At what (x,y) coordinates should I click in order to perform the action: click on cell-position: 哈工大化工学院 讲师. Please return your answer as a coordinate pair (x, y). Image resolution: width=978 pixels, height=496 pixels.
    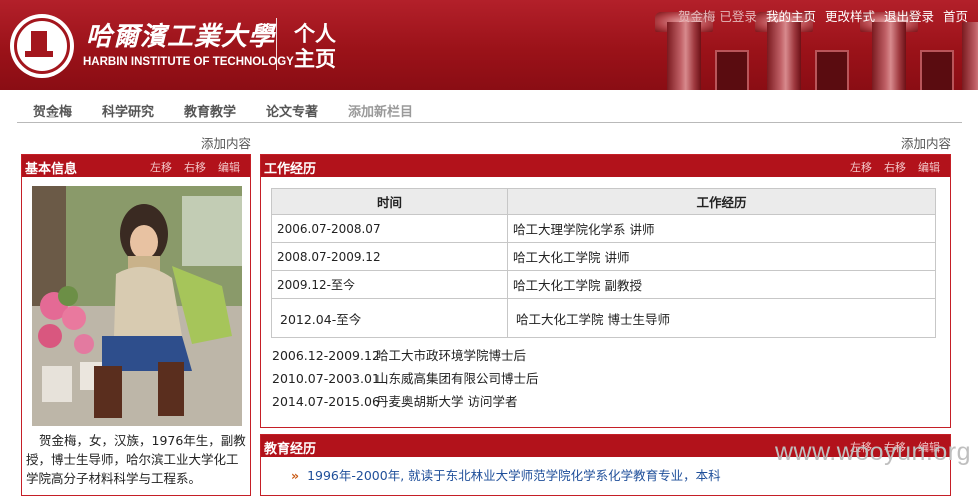
    Looking at the image, I should click on (721, 256).